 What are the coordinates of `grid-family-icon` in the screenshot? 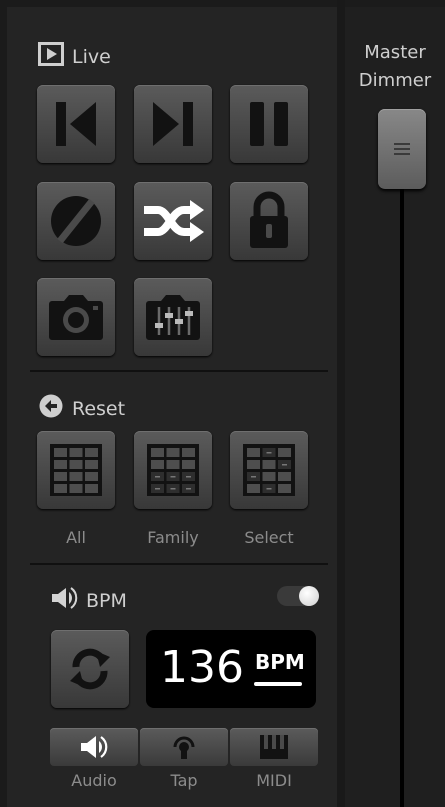 It's located at (173, 470).